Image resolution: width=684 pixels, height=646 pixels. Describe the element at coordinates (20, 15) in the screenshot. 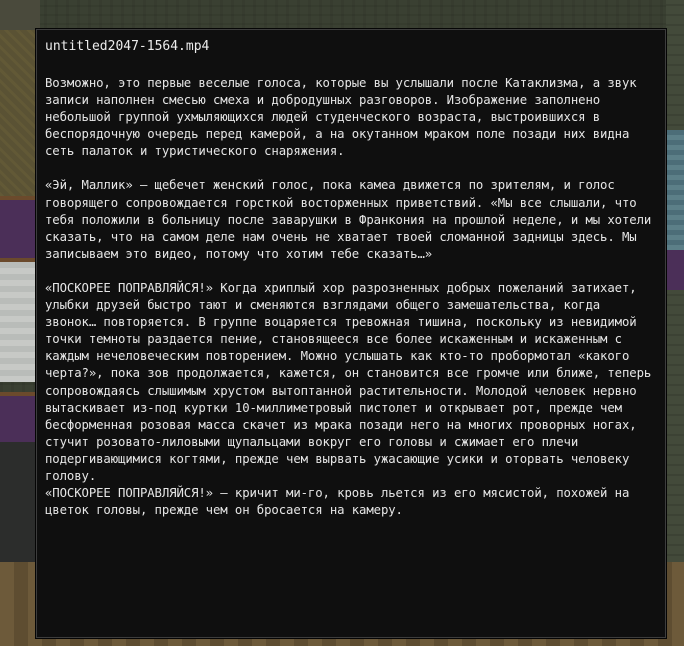

I see `stone-tile` at that location.